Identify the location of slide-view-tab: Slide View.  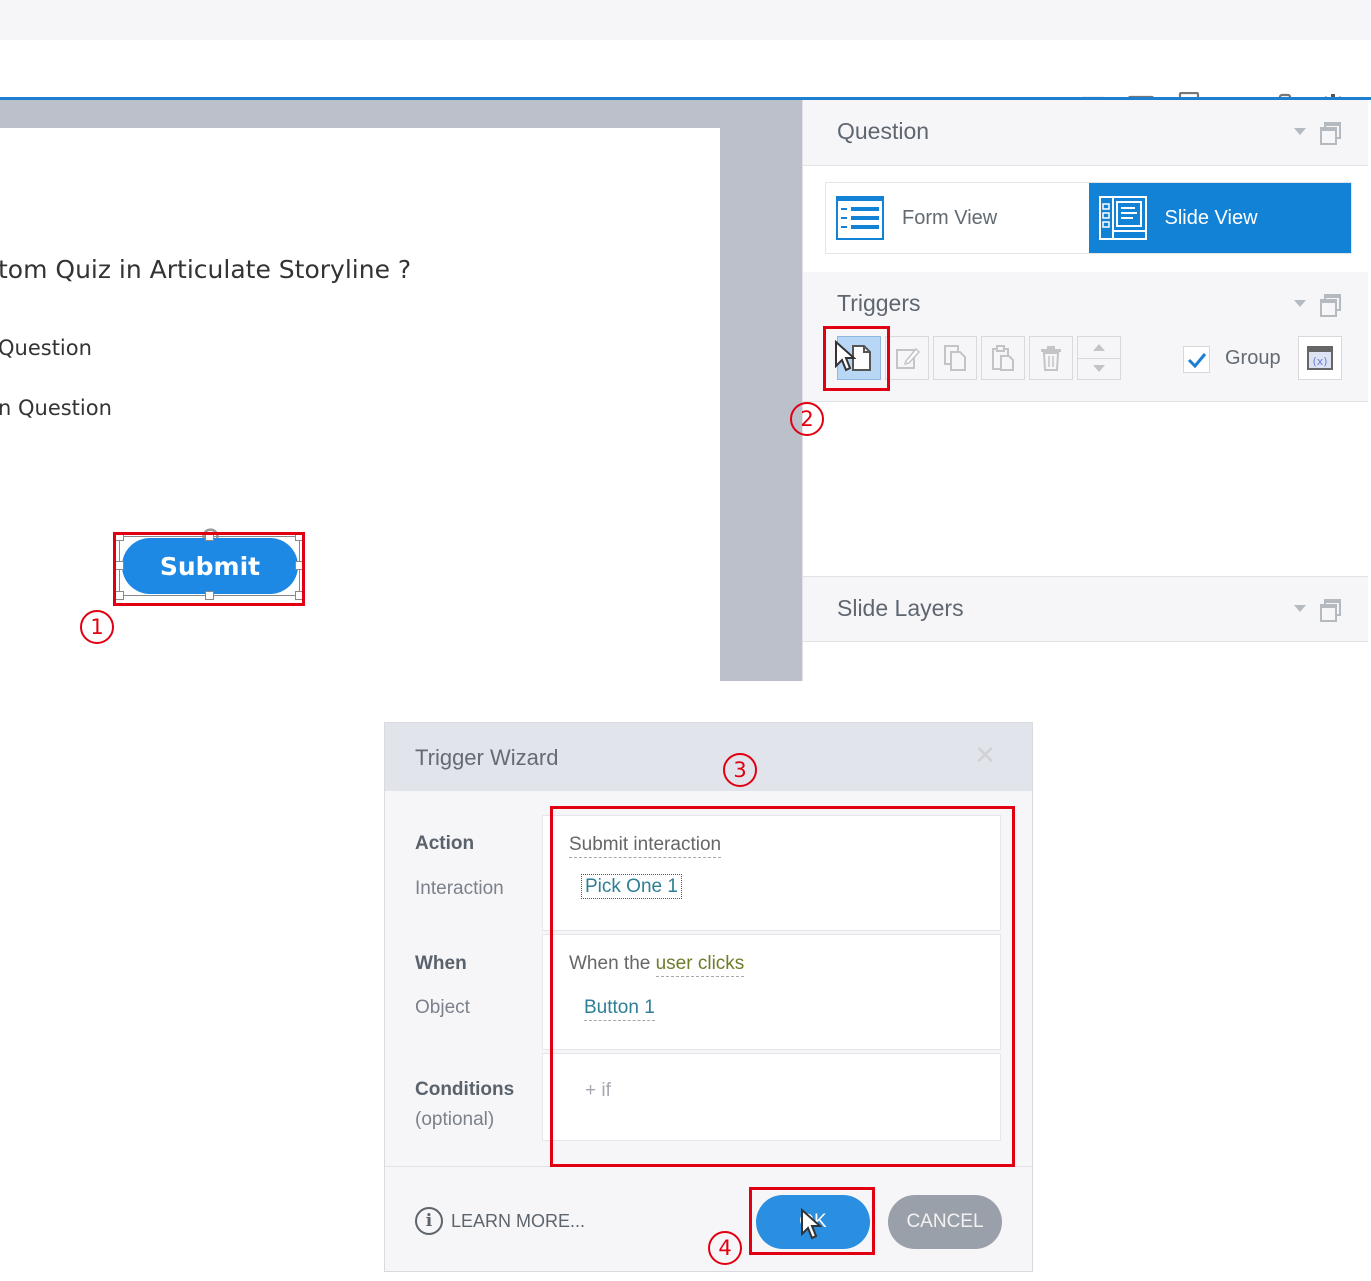
(1219, 218).